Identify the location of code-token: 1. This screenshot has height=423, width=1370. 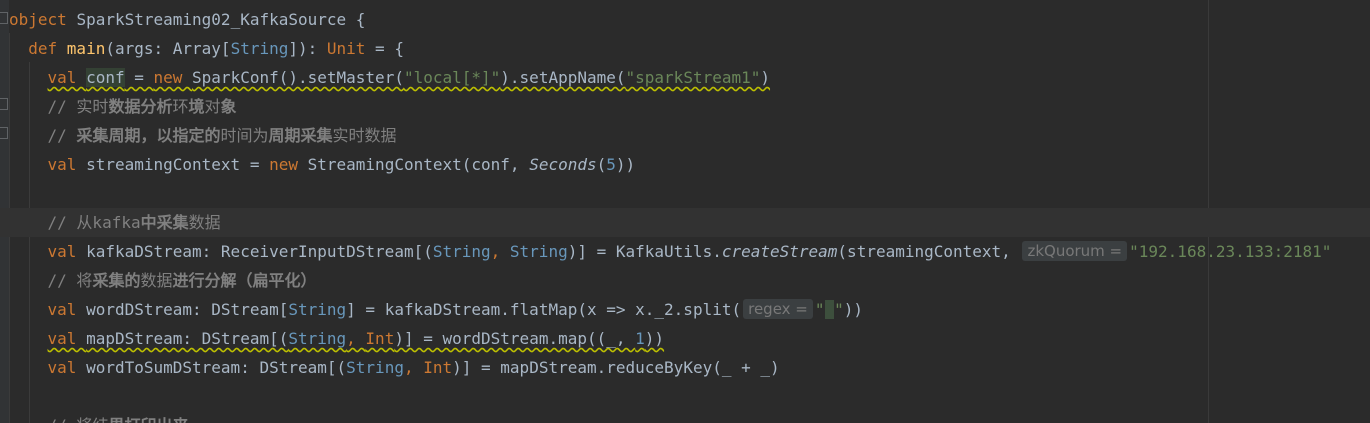
(640, 338).